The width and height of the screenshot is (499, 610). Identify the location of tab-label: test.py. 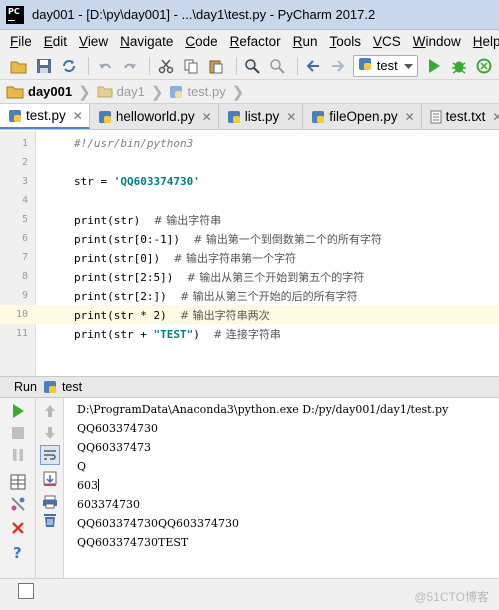
(46, 115).